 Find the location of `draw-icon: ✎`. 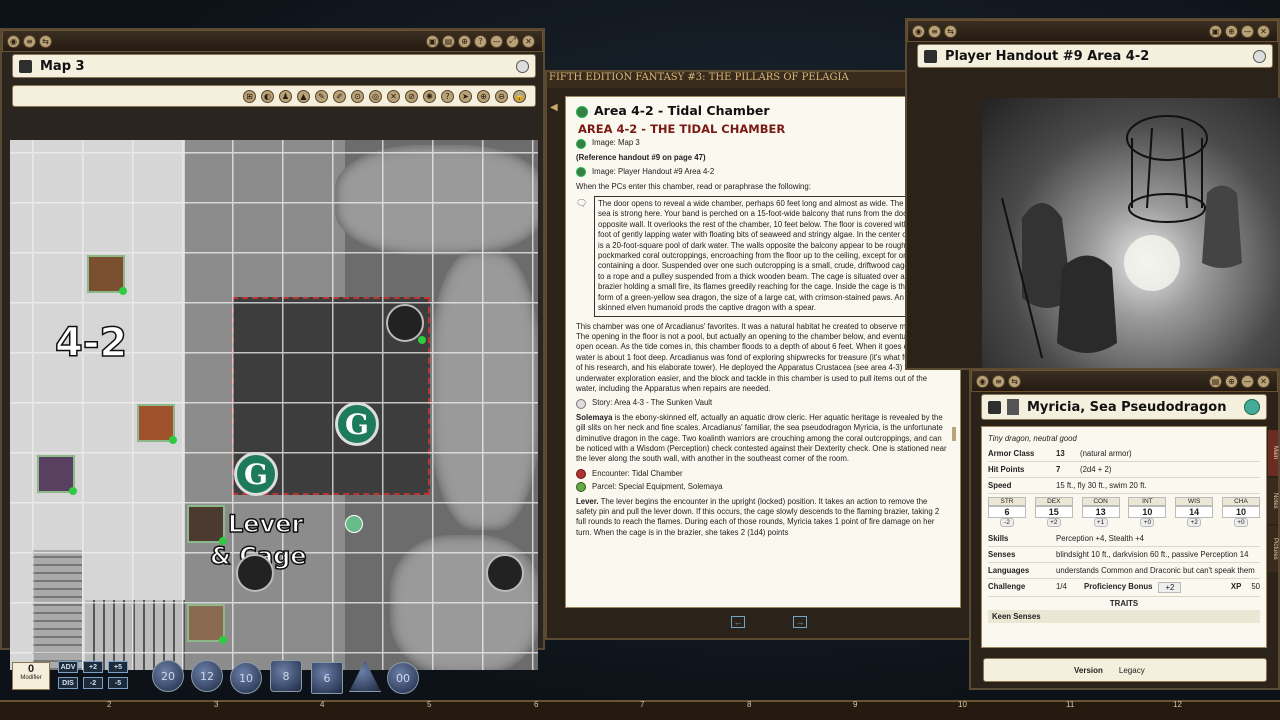

draw-icon: ✎ is located at coordinates (321, 96).